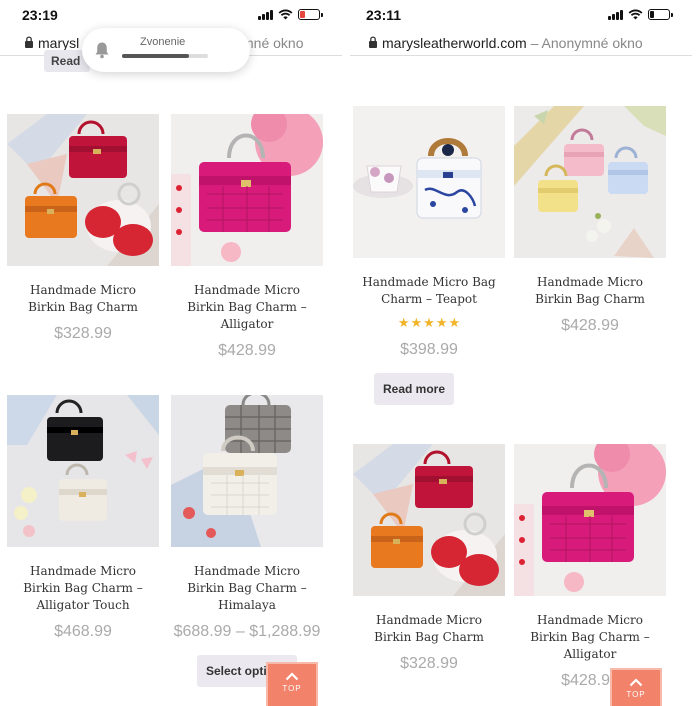 This screenshot has height=706, width=700. I want to click on product-title: Handmade Micro Bag Charm – Teapot, so click(429, 291).